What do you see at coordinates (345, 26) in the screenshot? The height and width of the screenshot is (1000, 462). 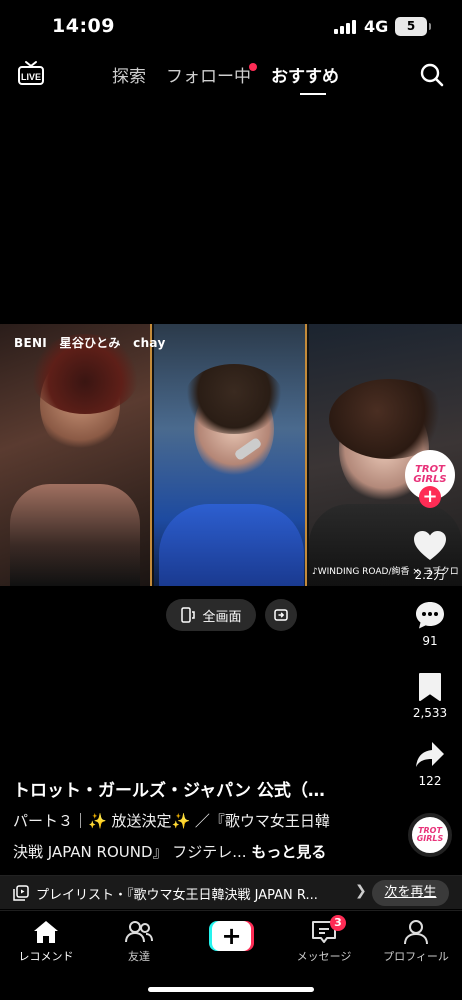 I see `signal-icon` at bounding box center [345, 26].